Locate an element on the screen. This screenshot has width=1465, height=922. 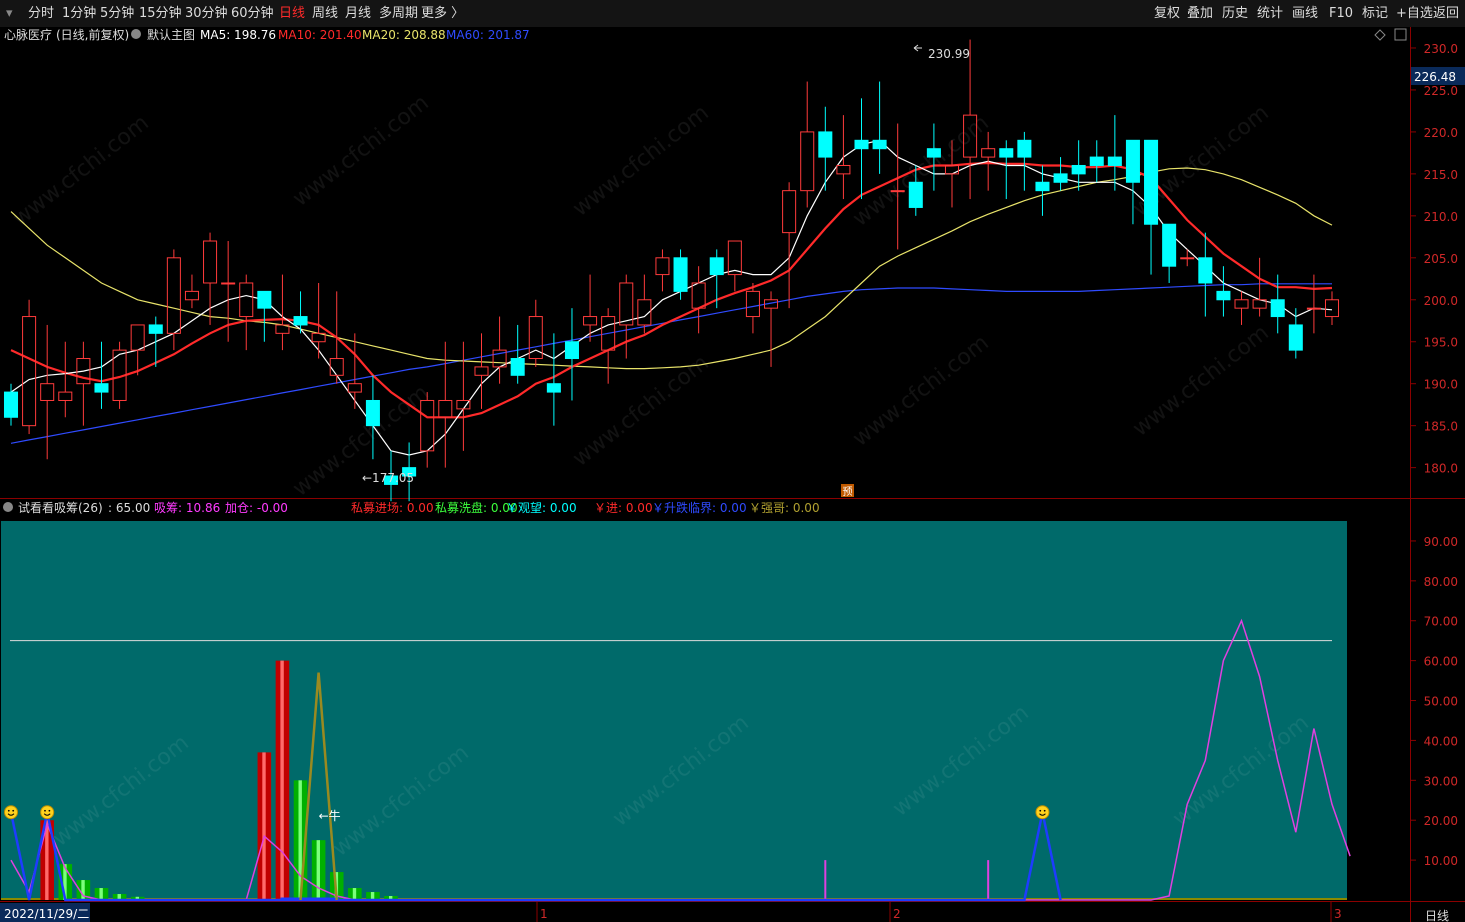
period-tab-8: 月线 is located at coordinates (358, 13).